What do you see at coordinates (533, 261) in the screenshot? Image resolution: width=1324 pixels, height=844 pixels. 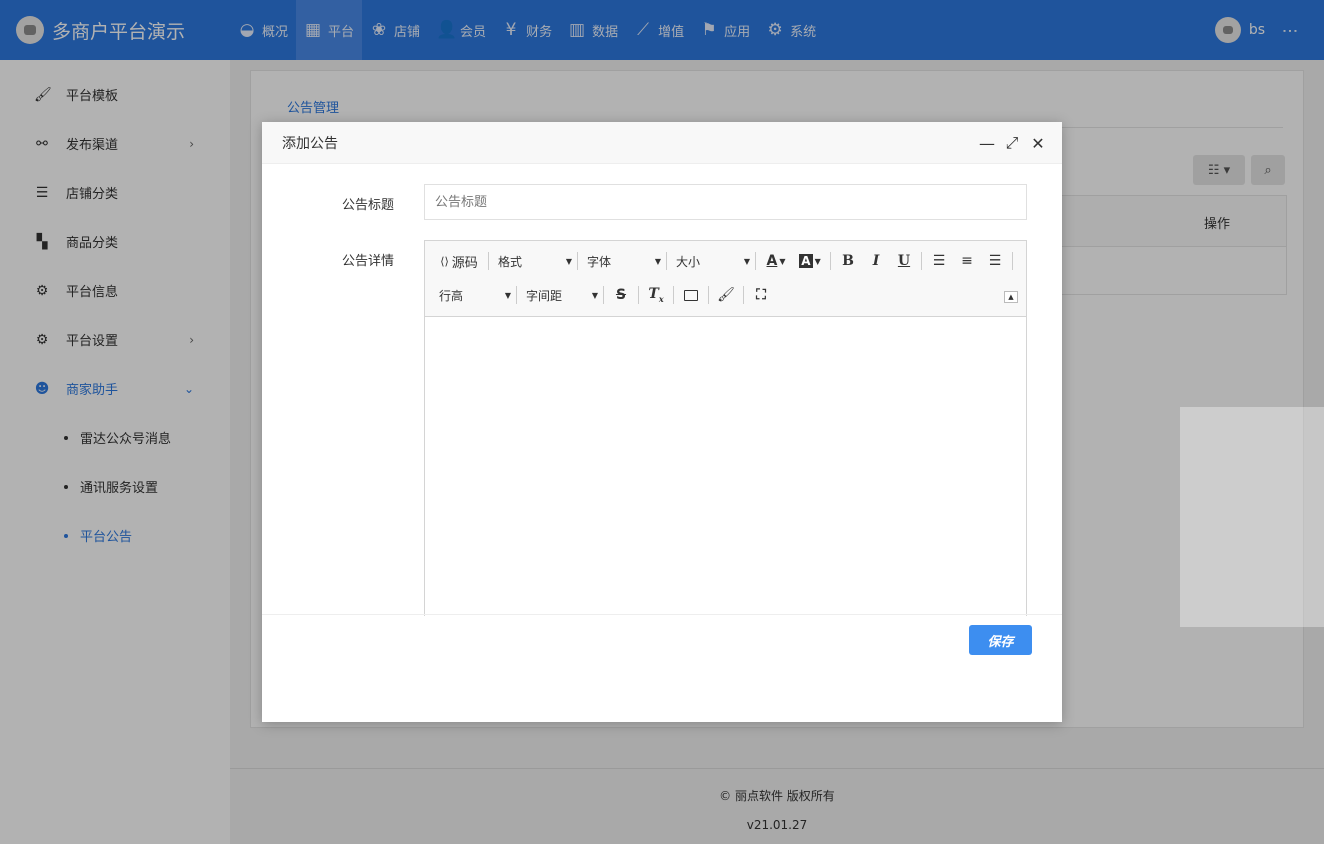 I see `format-select: 格式 ▼` at bounding box center [533, 261].